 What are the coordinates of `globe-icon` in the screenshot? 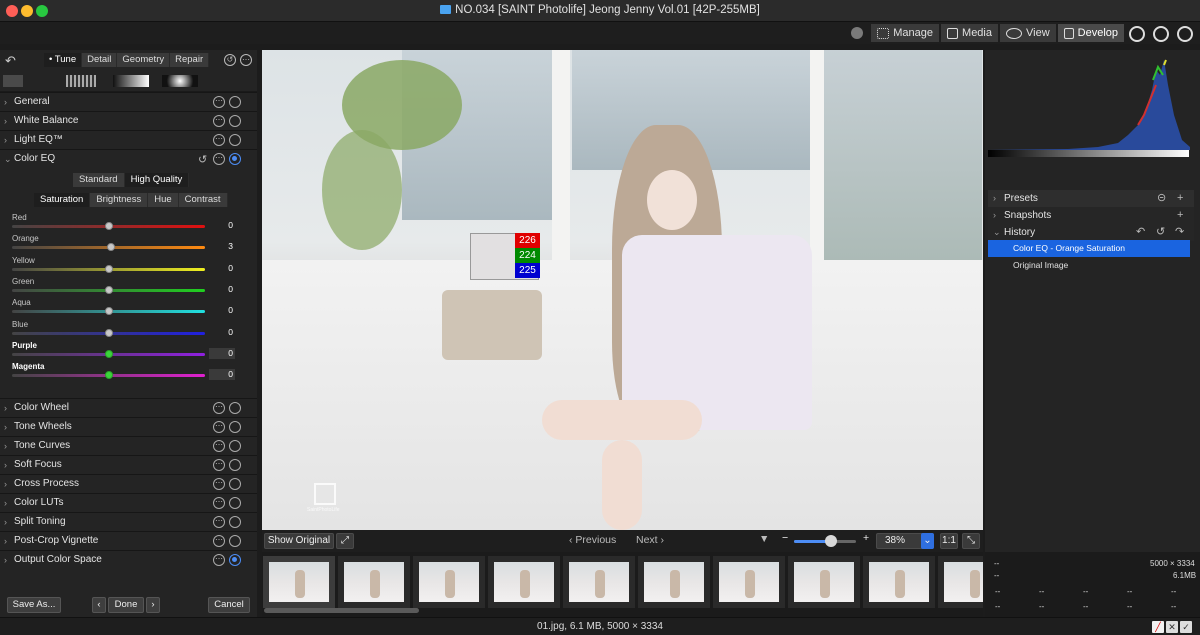 It's located at (1137, 34).